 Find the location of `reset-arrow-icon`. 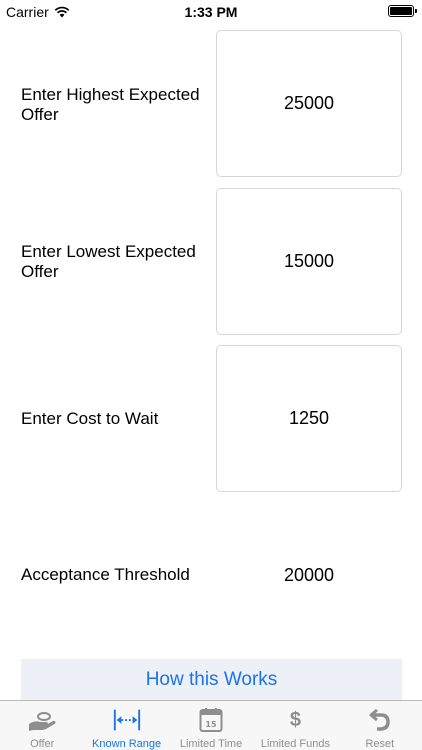

reset-arrow-icon is located at coordinates (380, 720).